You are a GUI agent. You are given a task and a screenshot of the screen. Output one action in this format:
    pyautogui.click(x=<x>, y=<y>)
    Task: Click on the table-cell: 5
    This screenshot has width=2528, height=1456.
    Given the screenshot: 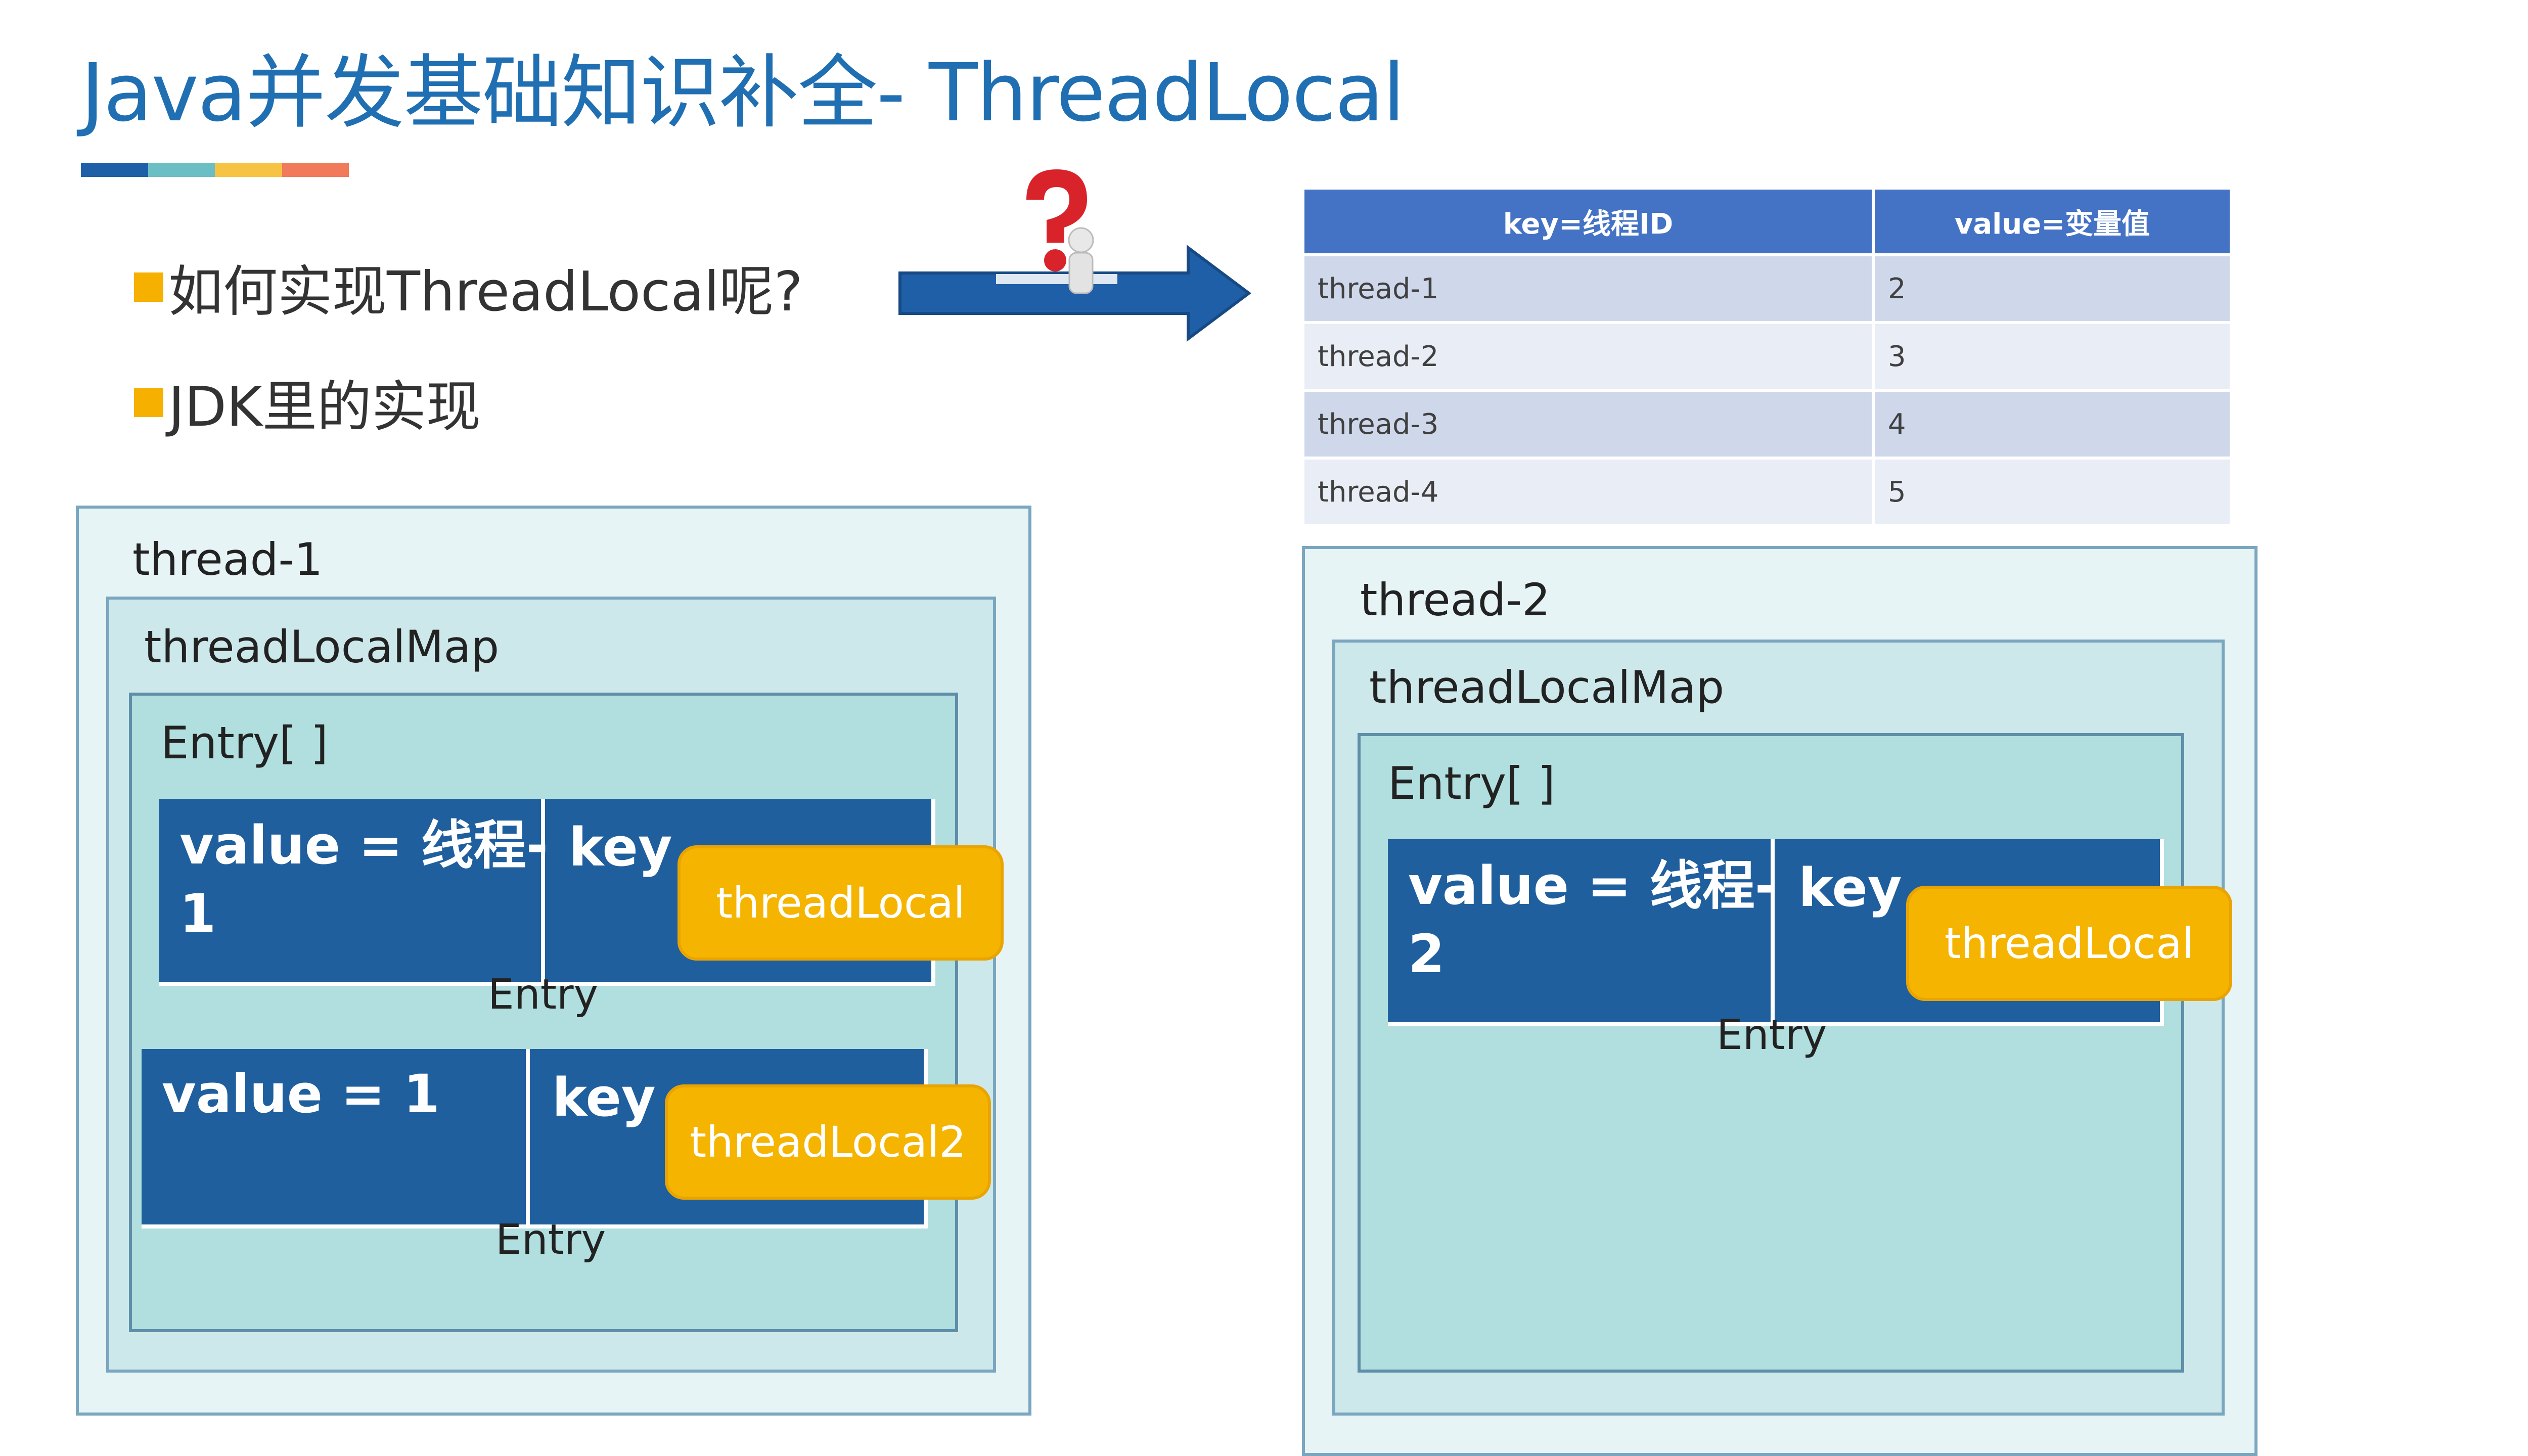 What is the action you would take?
    pyautogui.click(x=2052, y=490)
    